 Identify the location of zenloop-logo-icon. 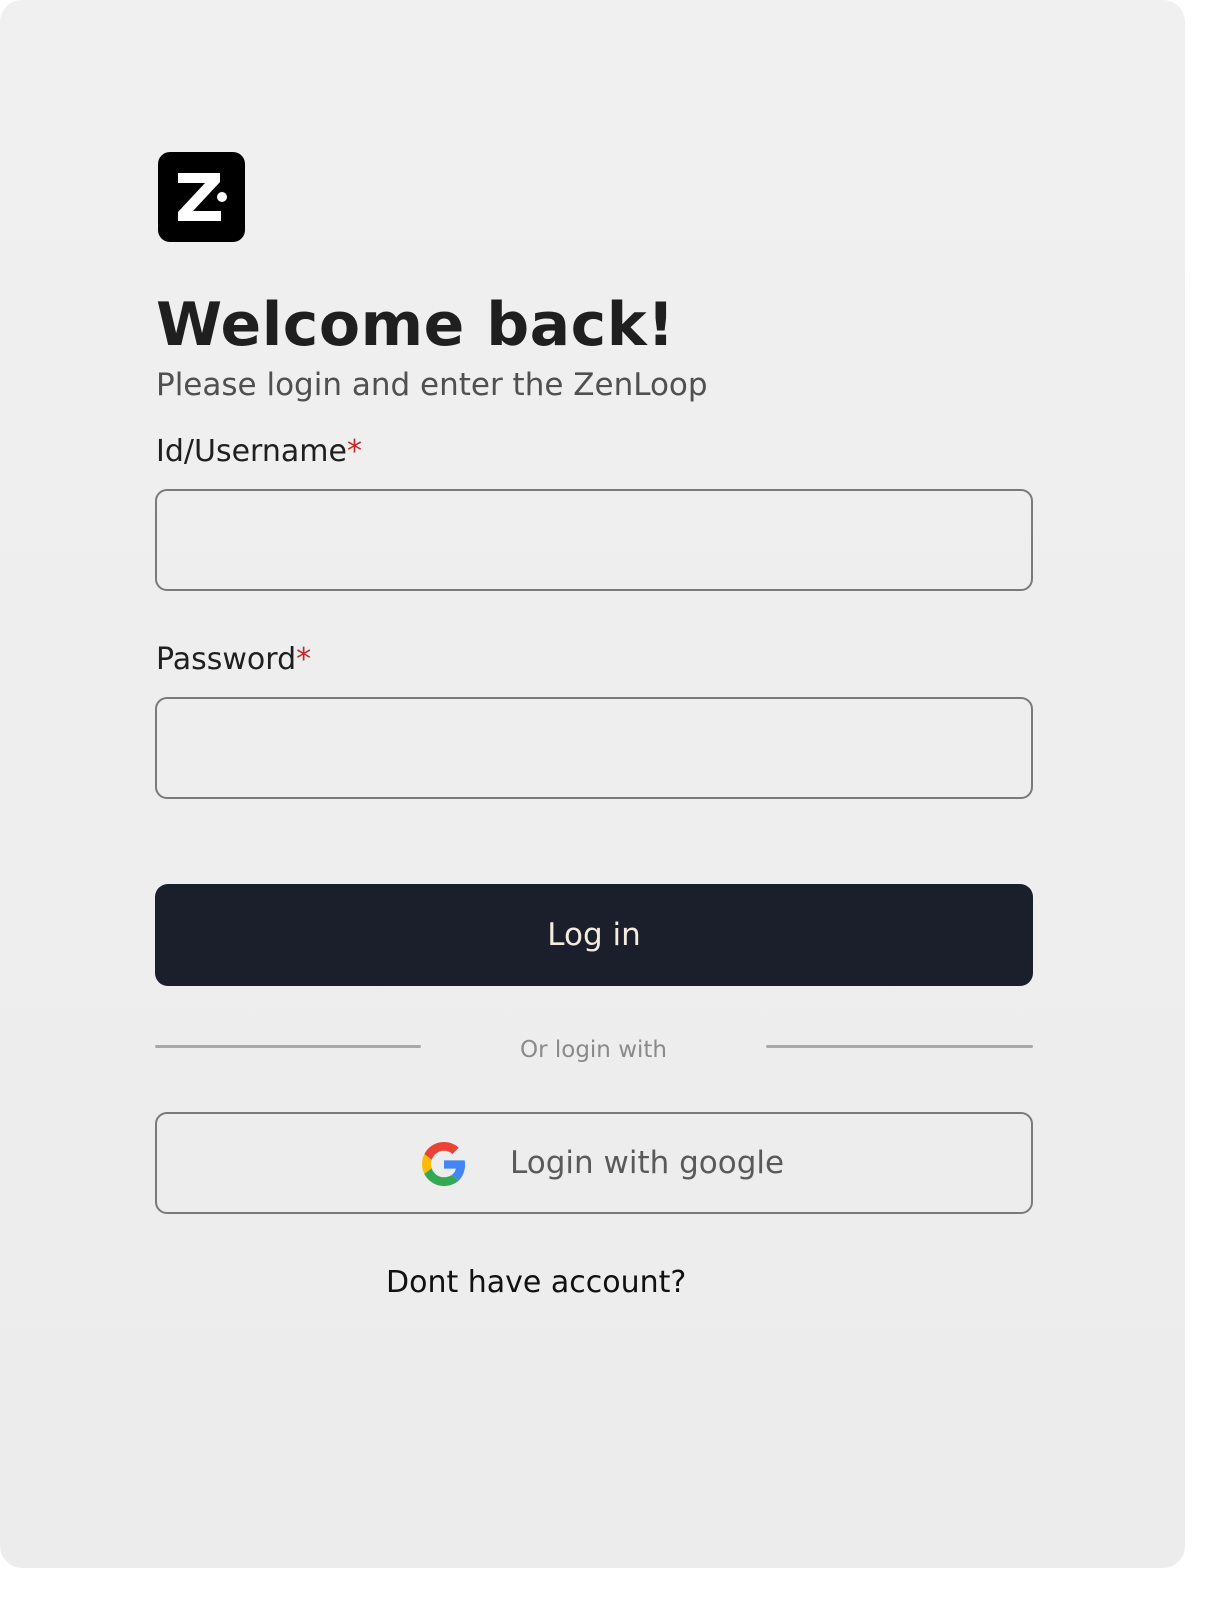
(201, 197).